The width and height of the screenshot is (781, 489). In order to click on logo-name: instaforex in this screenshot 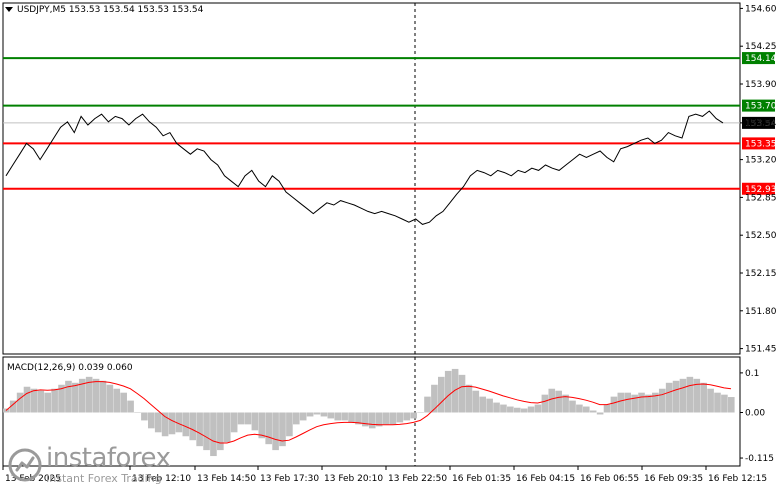, I will do `click(108, 458)`.